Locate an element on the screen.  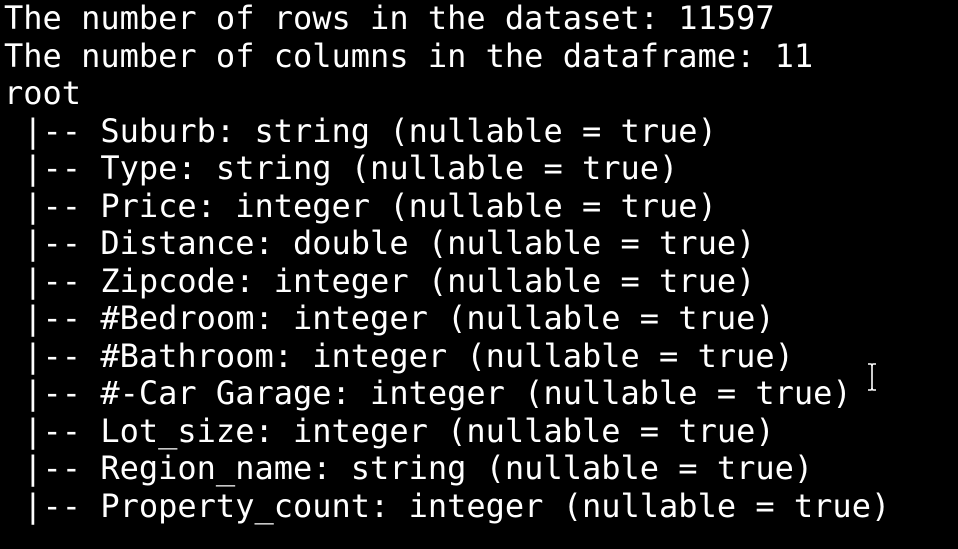
schema-field: |-- #Bedroom: integer (nullable = true) is located at coordinates (389, 318).